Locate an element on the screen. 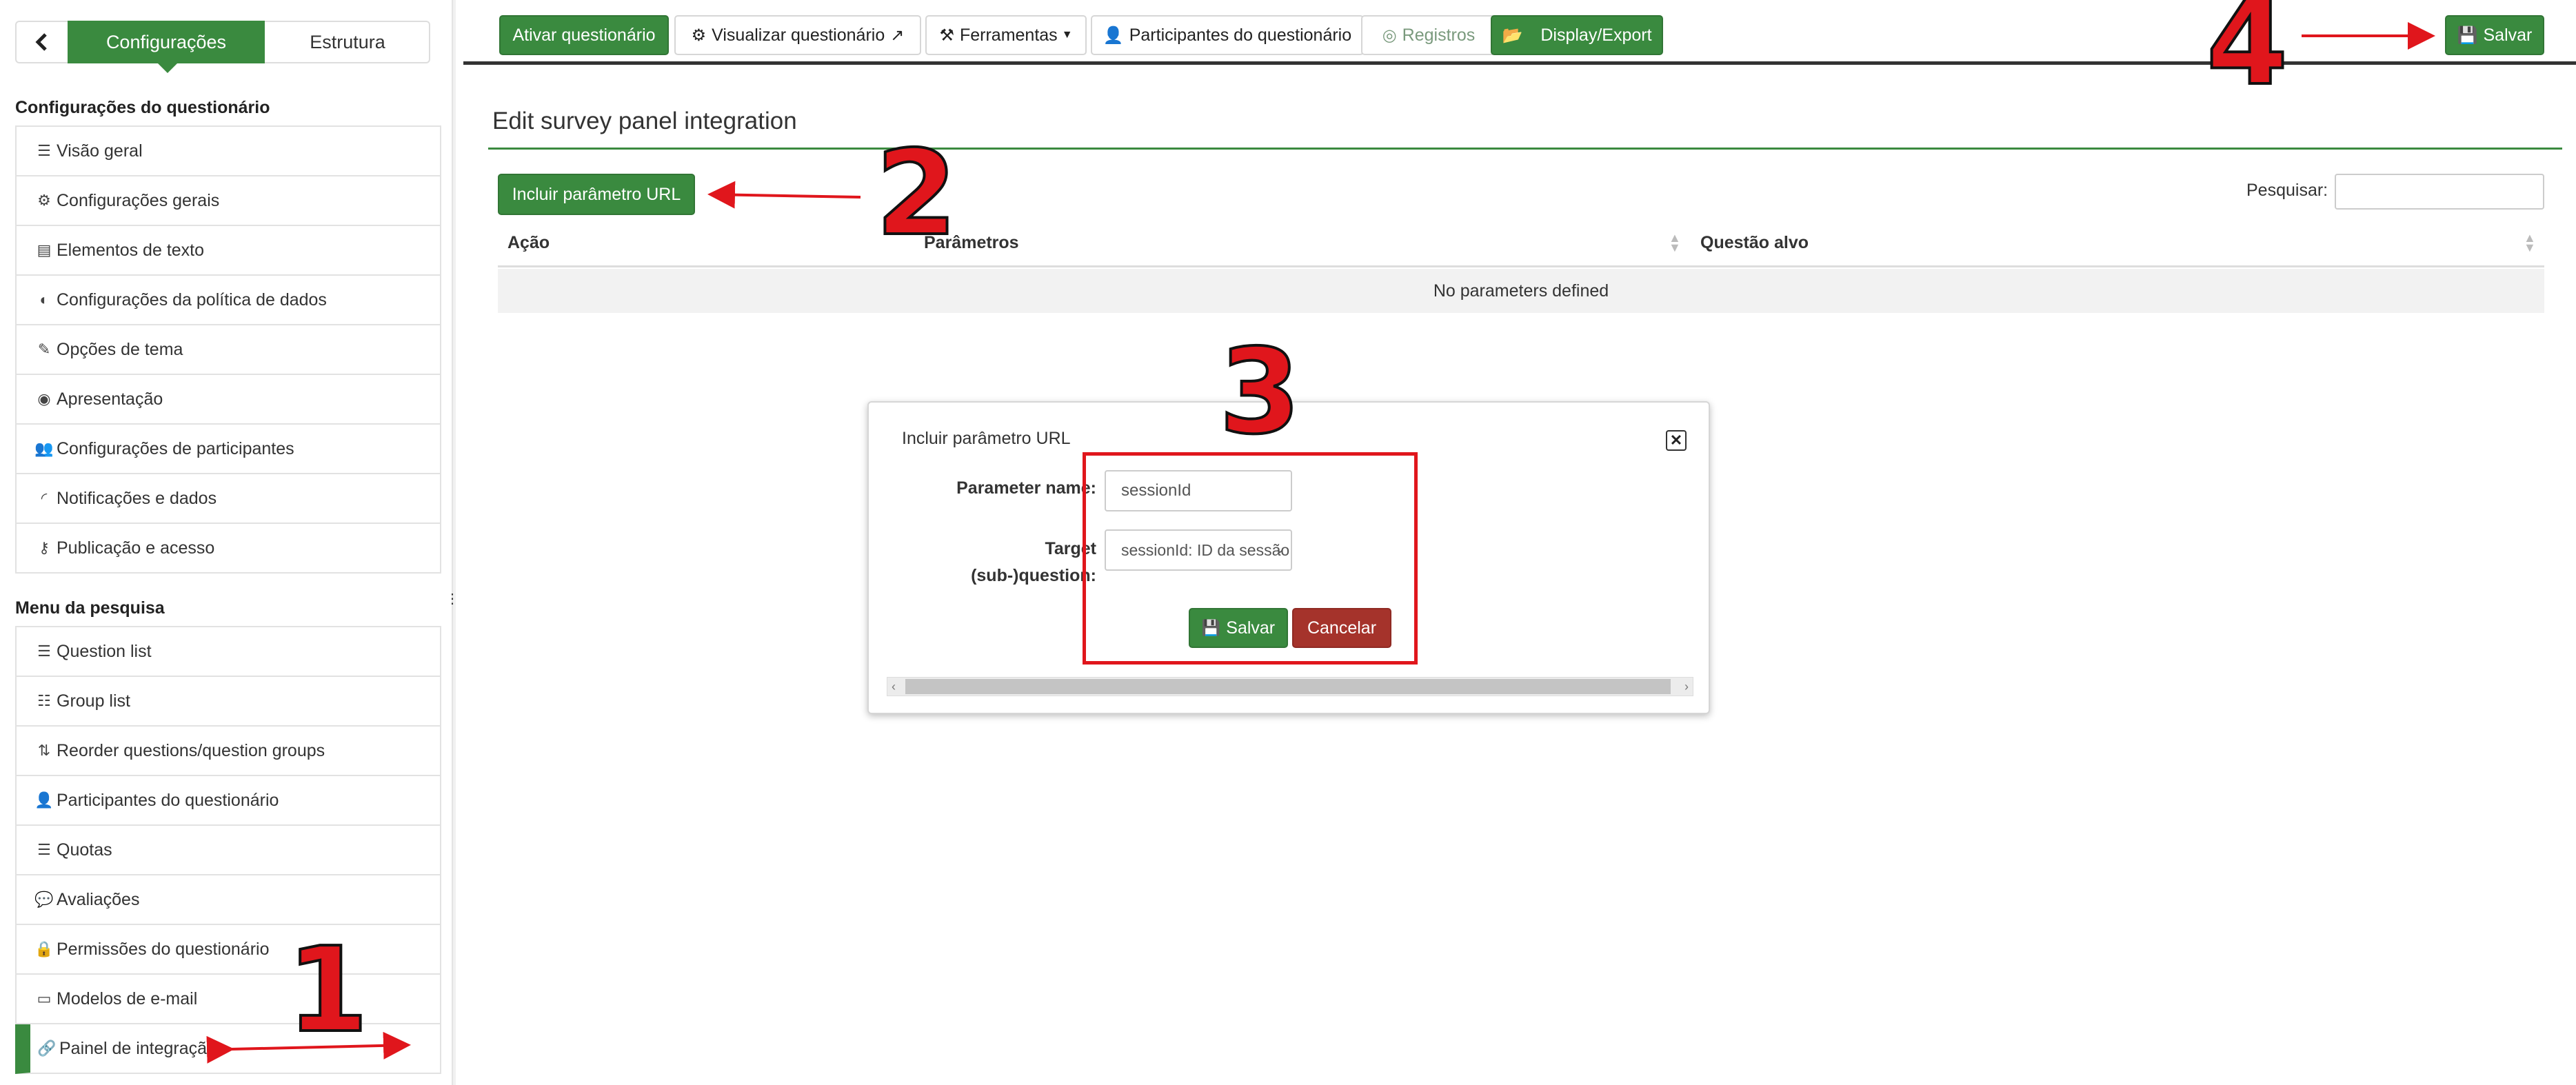 Image resolution: width=2576 pixels, height=1085 pixels. annotation-number-1: 1 is located at coordinates (327, 990).